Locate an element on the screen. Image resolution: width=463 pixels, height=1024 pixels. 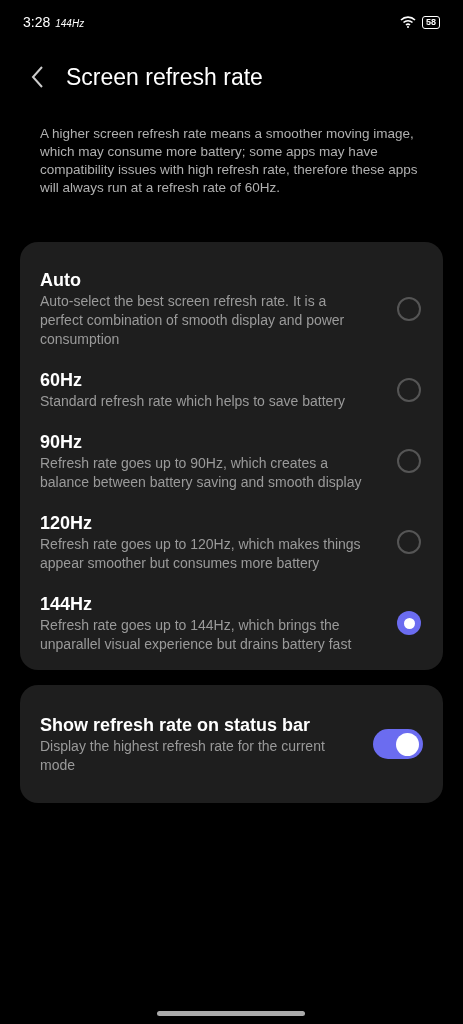
option-description: Refresh rate goes up to 120Hz, which makes things appear smoother but consumes more battery is located at coordinates (201, 554).